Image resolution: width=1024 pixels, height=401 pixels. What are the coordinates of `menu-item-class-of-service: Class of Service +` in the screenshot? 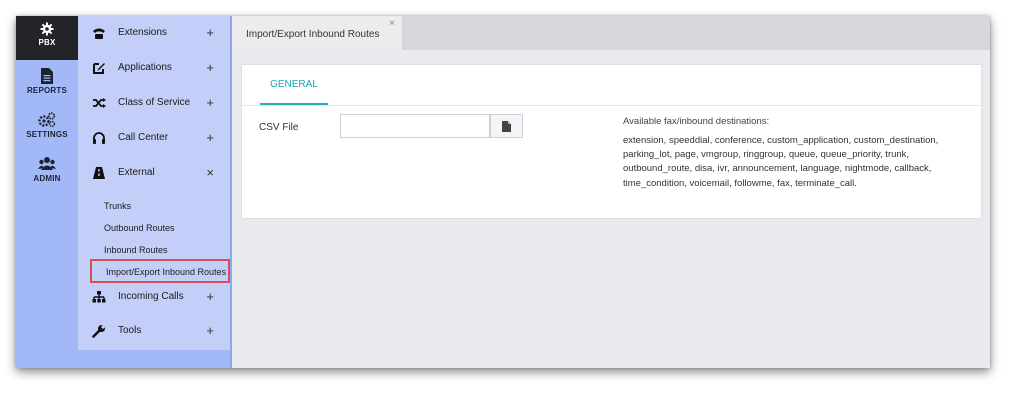 It's located at (154, 103).